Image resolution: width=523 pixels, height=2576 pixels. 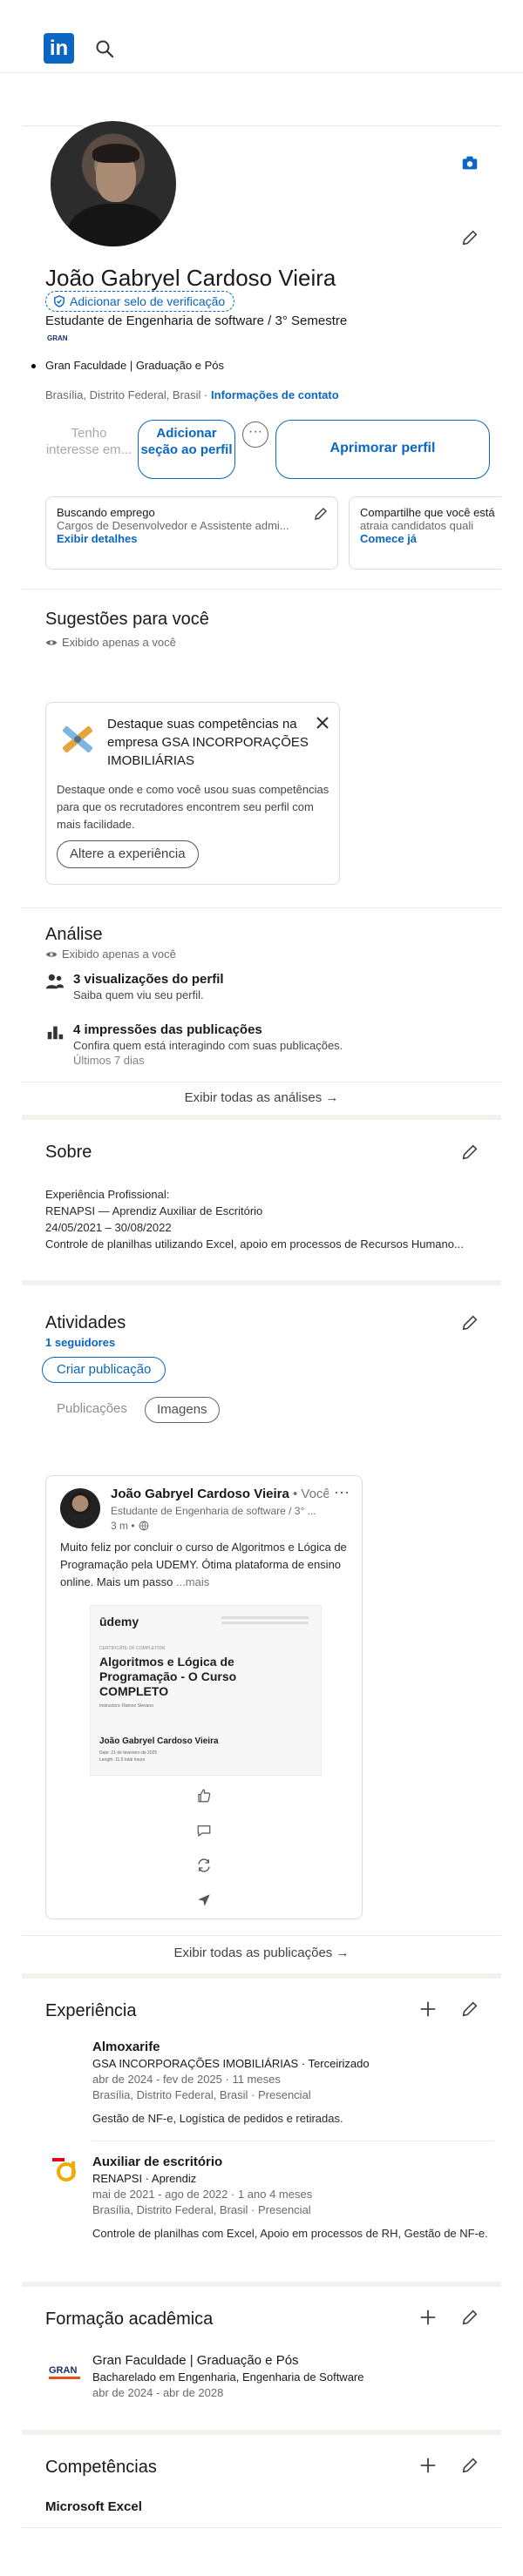 I want to click on add-education-icon, so click(x=428, y=2317).